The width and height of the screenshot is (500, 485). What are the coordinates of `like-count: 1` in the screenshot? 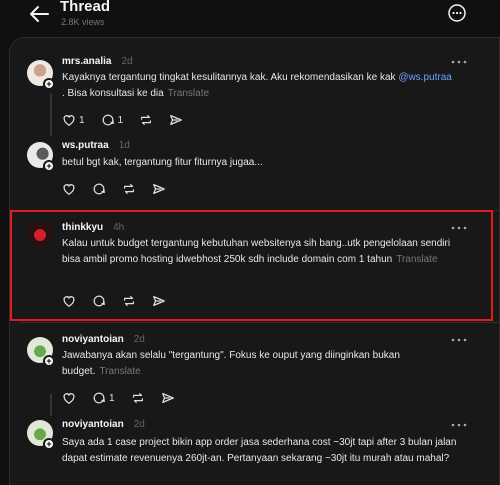 It's located at (82, 120).